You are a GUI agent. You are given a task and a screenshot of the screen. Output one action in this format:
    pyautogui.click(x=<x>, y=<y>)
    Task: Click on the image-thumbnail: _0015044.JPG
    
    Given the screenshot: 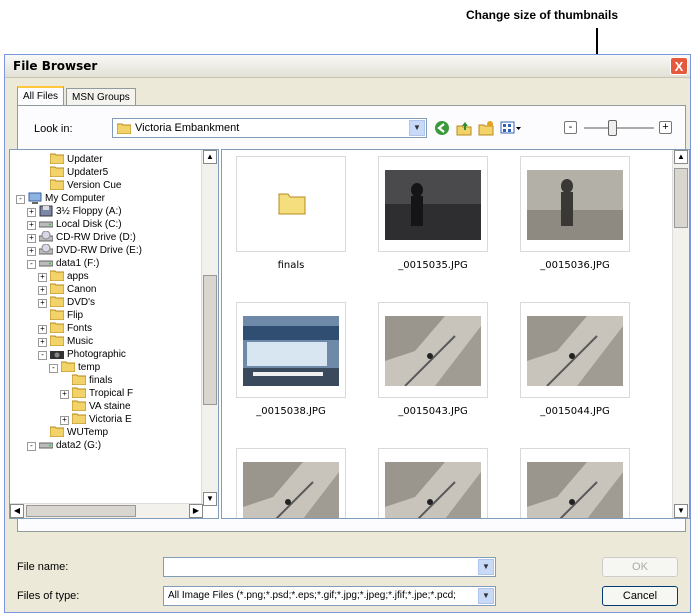 What is the action you would take?
    pyautogui.click(x=575, y=362)
    